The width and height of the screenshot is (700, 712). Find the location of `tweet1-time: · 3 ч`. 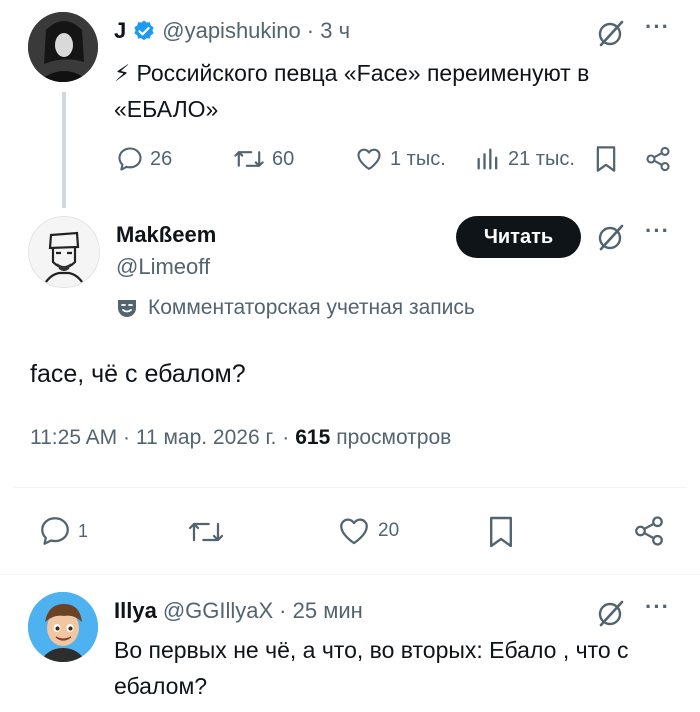

tweet1-time: · 3 ч is located at coordinates (328, 31).